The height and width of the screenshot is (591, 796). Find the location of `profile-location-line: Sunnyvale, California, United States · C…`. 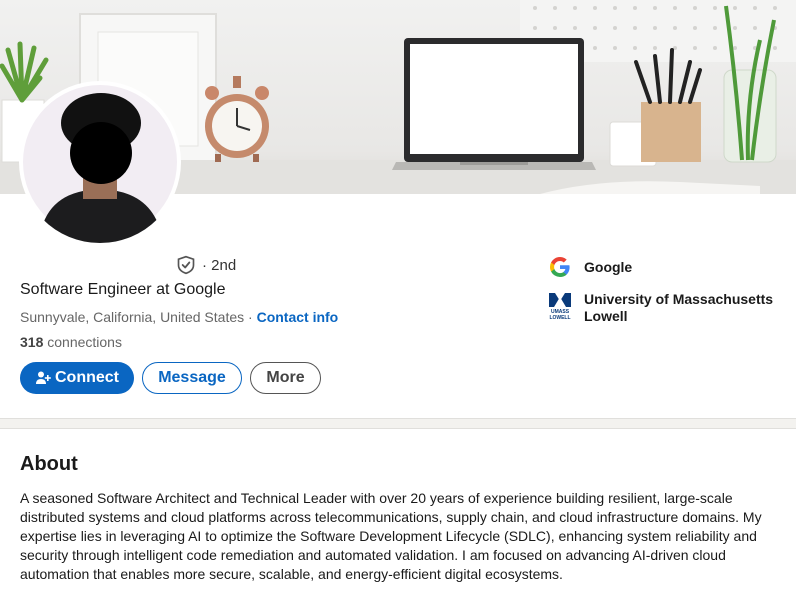

profile-location-line: Sunnyvale, California, United States · C… is located at coordinates (179, 317).